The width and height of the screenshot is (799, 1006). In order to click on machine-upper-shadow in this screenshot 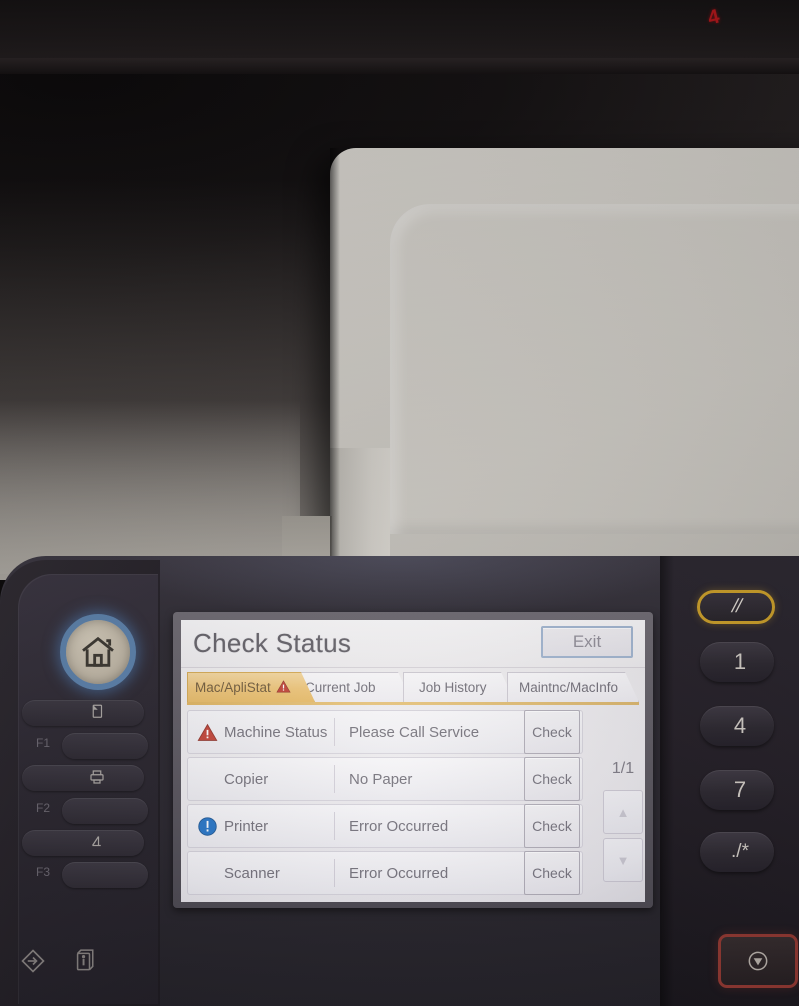, I will do `click(399, 32)`.